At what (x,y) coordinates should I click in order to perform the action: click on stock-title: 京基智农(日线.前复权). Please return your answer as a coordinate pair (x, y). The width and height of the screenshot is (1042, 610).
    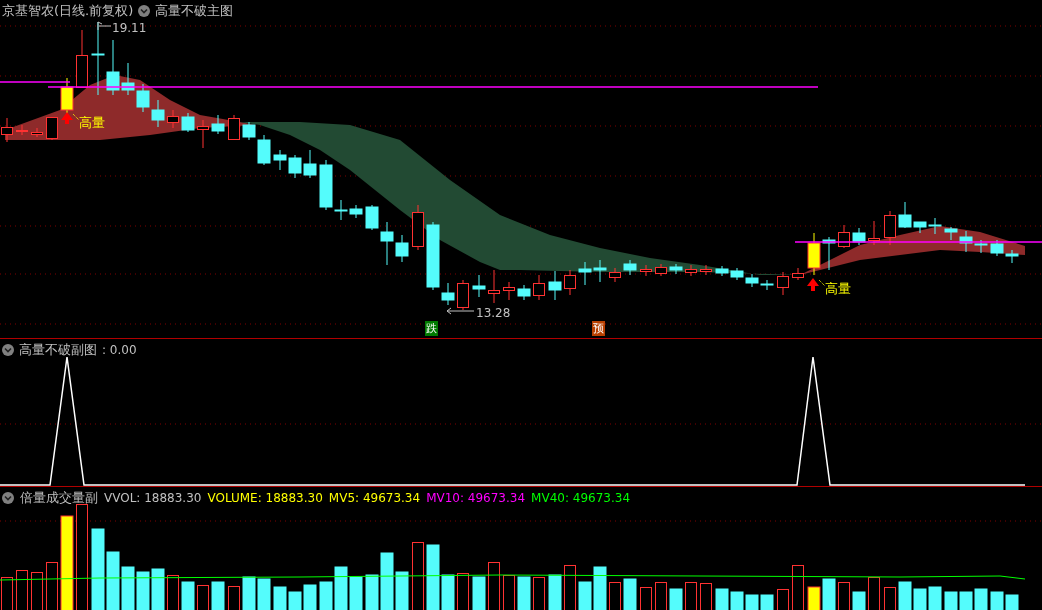
    Looking at the image, I should click on (68, 11).